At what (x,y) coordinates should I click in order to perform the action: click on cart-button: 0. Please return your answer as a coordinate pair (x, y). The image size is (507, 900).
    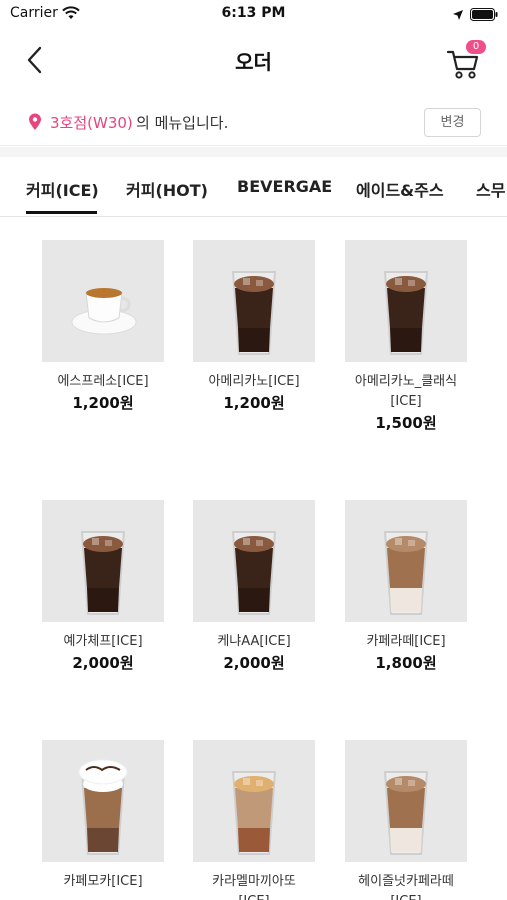
    Looking at the image, I should click on (466, 62).